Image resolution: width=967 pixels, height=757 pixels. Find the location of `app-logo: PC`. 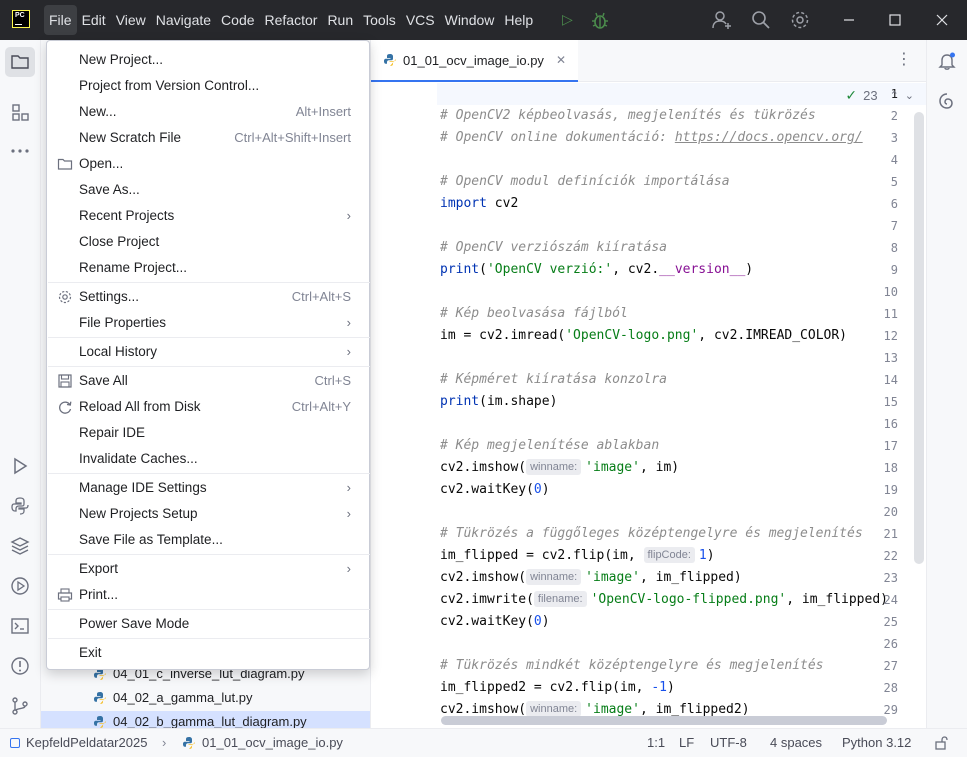

app-logo: PC is located at coordinates (21, 19).